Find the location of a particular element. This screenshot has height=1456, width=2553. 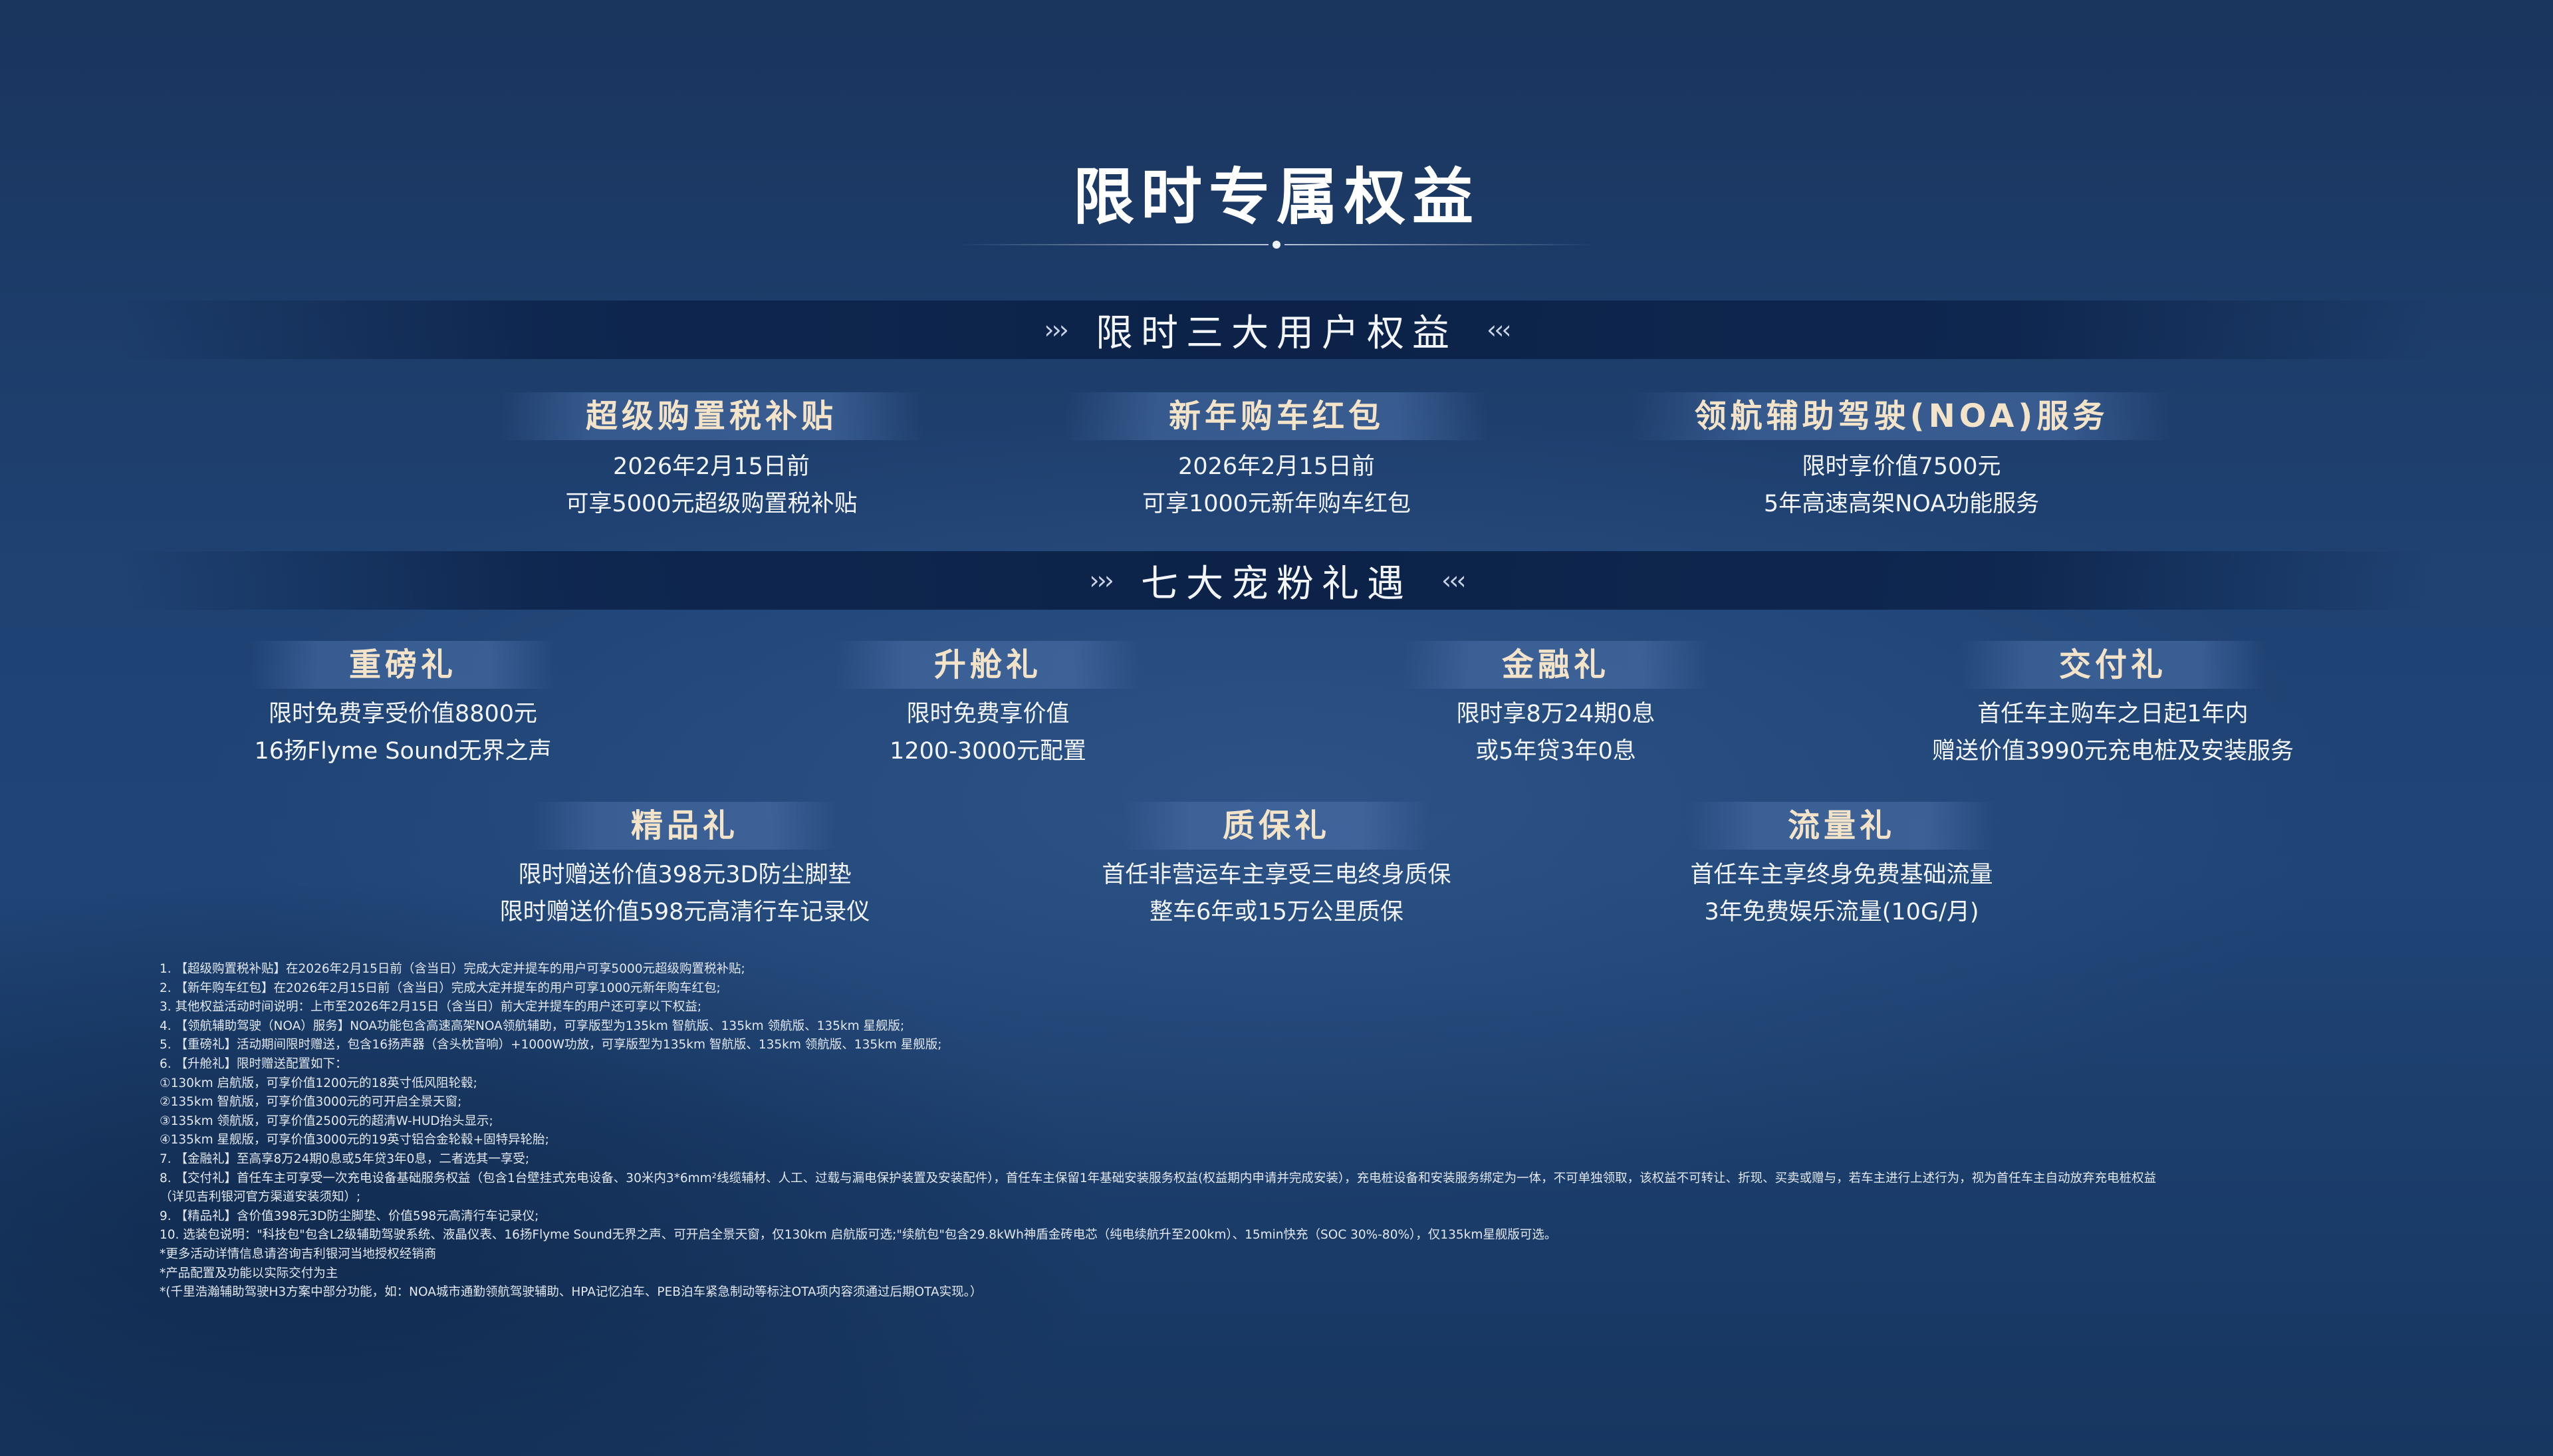

gift-line: 赠送价值3990元充电桩及安装服务 is located at coordinates (2112, 751).